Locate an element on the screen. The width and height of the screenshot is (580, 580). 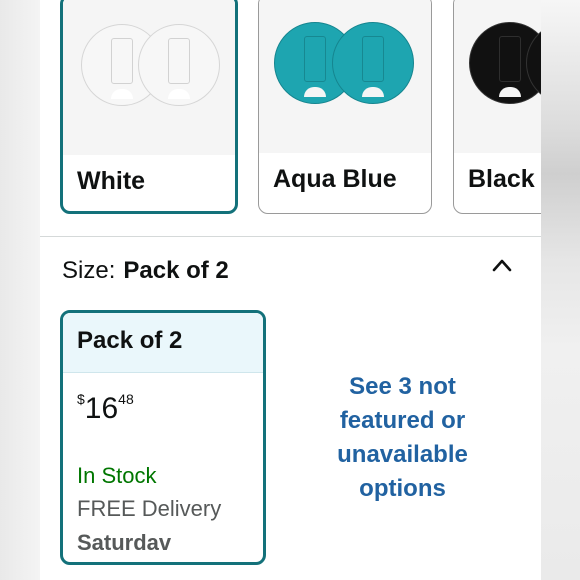
size-selected-value: Pack of 2 is located at coordinates (176, 270).